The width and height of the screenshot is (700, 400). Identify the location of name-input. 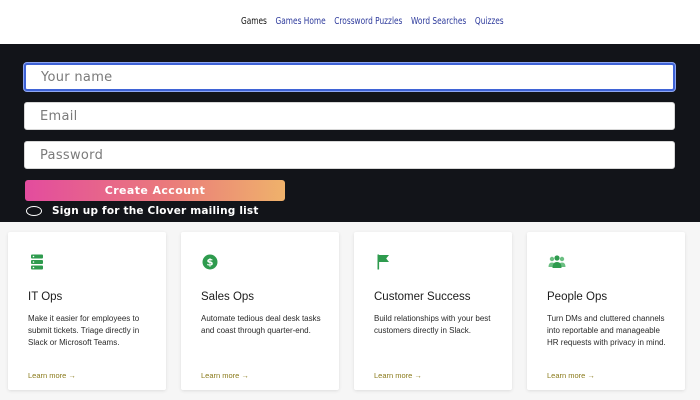
(349, 77).